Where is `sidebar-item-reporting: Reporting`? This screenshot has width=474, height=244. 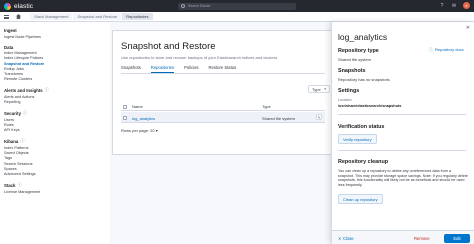 sidebar-item-reporting: Reporting is located at coordinates (57, 102).